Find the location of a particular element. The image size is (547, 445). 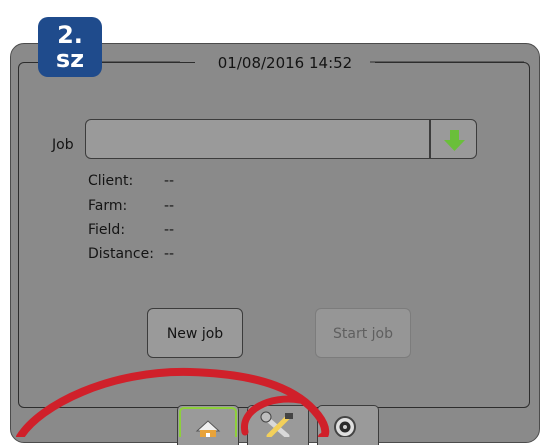

new-job-button: New job is located at coordinates (195, 333).